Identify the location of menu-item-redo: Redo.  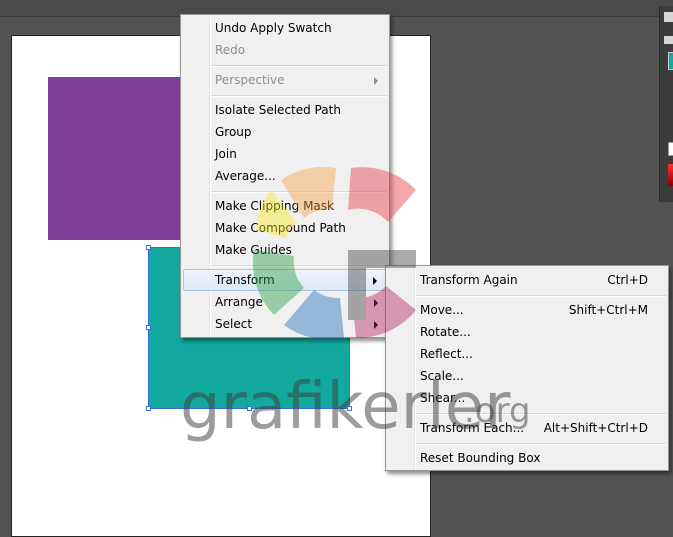
(285, 50).